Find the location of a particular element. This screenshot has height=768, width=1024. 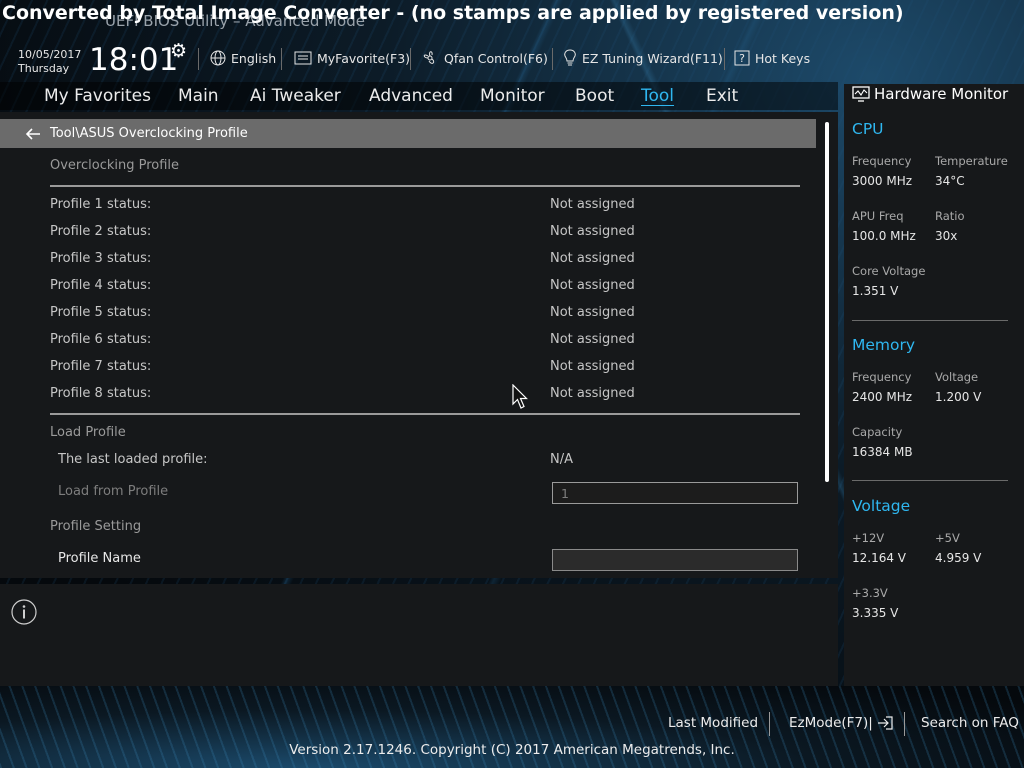

cpu-frequency-value: 3000 MHz is located at coordinates (882, 181).